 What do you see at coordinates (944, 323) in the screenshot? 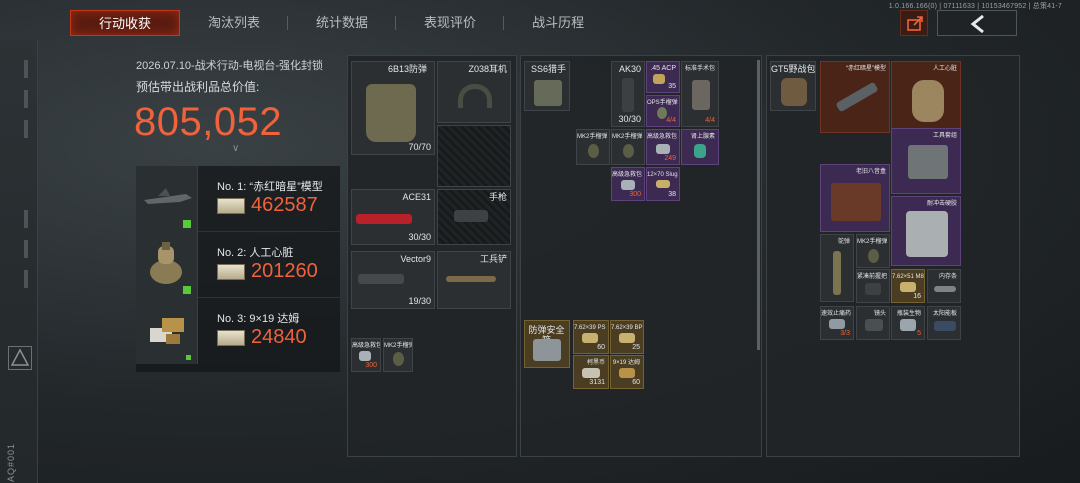
I see `backpack-item: 太阳能板` at bounding box center [944, 323].